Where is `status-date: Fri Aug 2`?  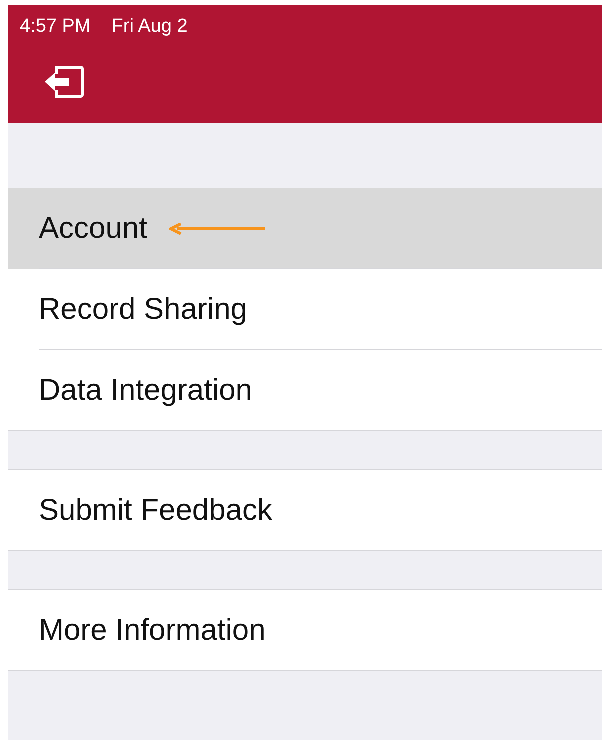
status-date: Fri Aug 2 is located at coordinates (150, 27).